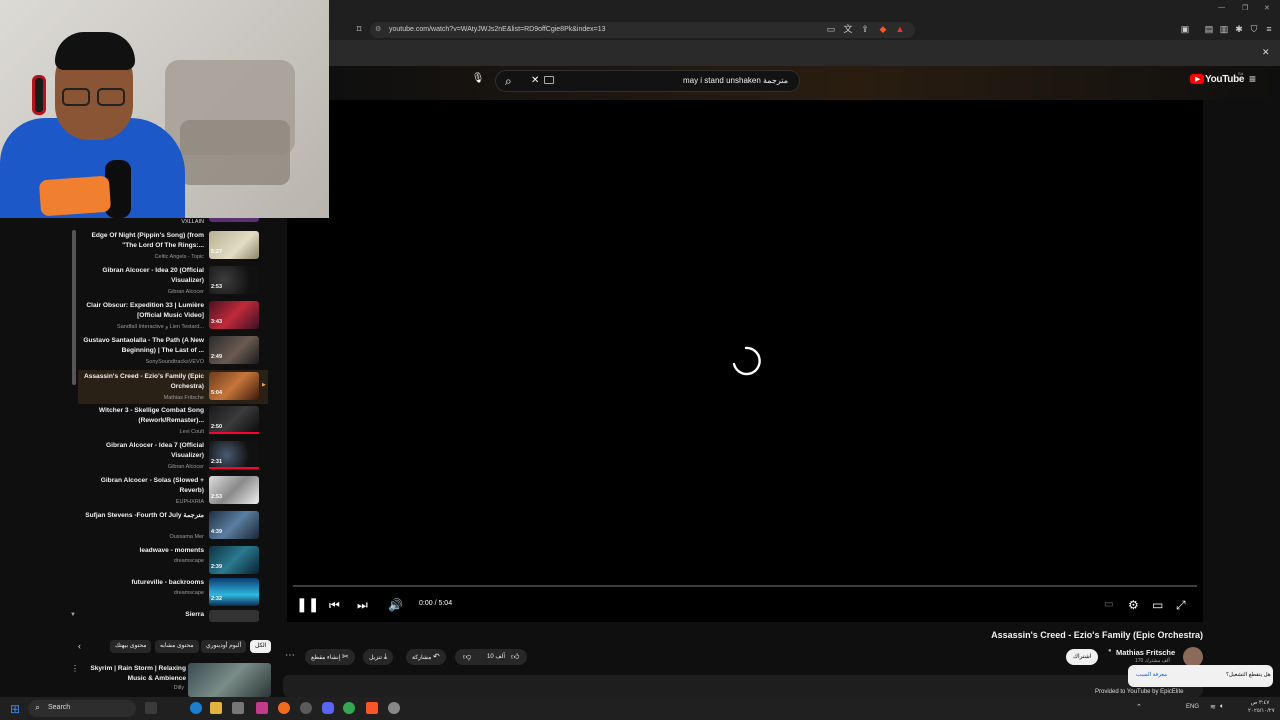  What do you see at coordinates (173, 563) in the screenshot?
I see `playlist-item: leadwave - moments dreamscape 2:39` at bounding box center [173, 563].